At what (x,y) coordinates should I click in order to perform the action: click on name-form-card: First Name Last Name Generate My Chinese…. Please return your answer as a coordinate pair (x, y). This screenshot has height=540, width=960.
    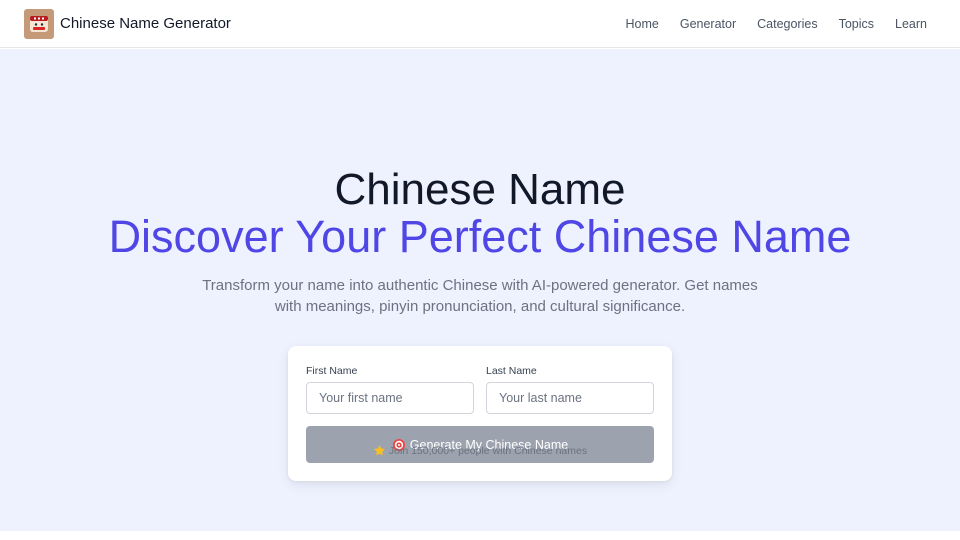
    Looking at the image, I should click on (480, 413).